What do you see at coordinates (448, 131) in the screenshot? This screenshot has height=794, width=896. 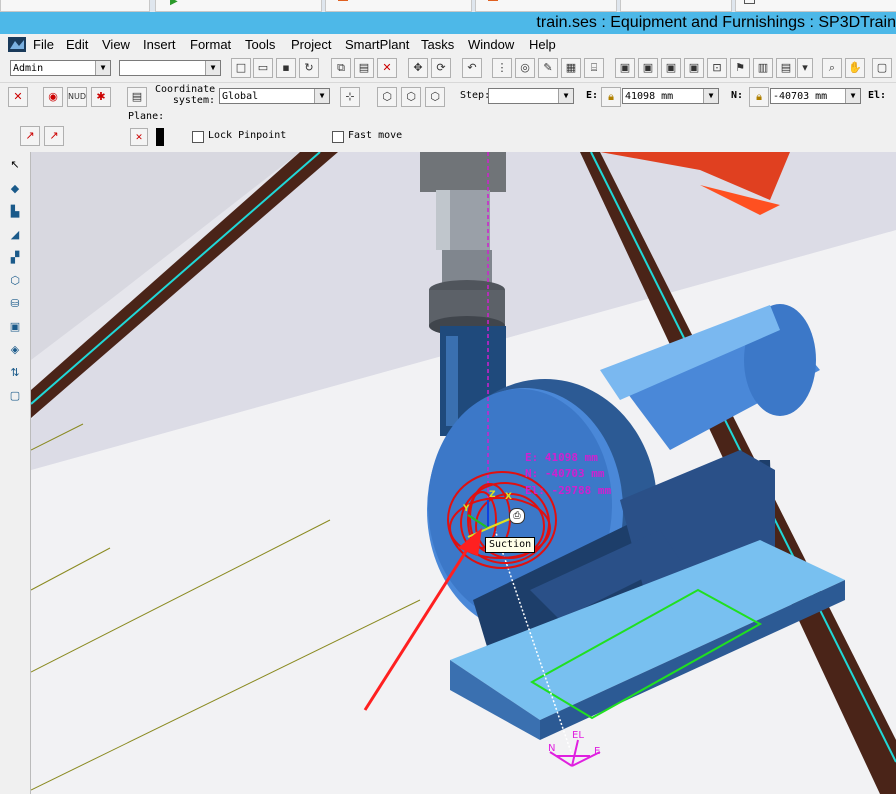 I see `pinpoint-ribbon: Plane: ↗ ↗ ✕ Lock Pinpoint Fast move` at bounding box center [448, 131].